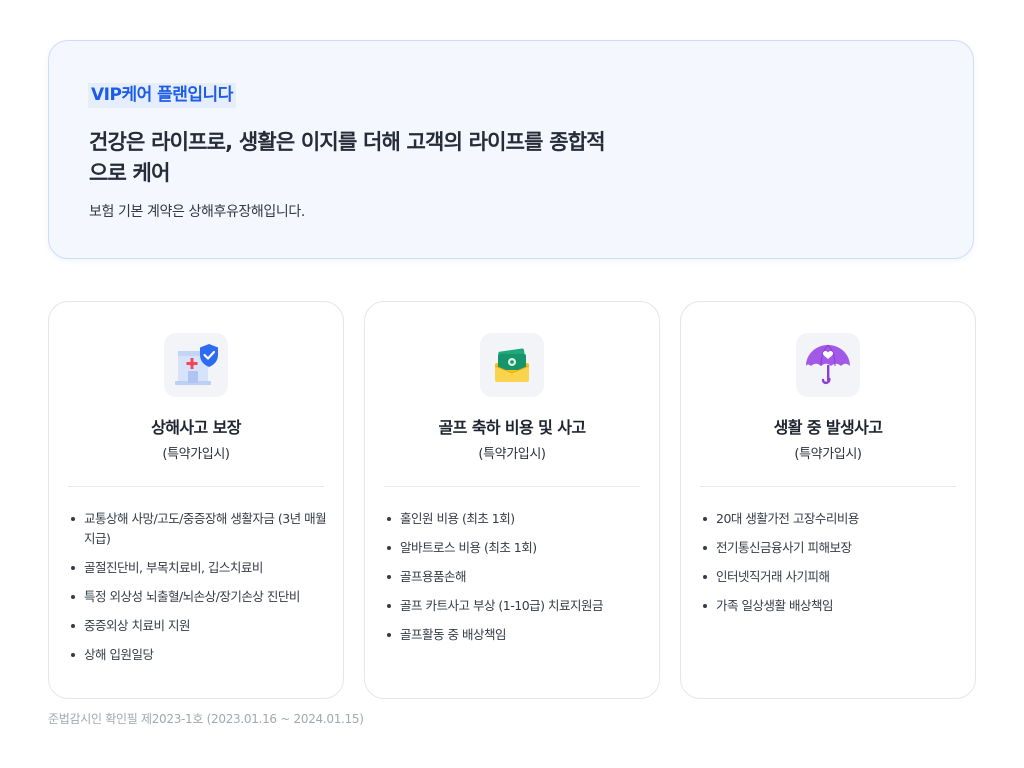 This screenshot has width=1024, height=768. I want to click on list-item: 중증외상 치료비 지원, so click(200, 626).